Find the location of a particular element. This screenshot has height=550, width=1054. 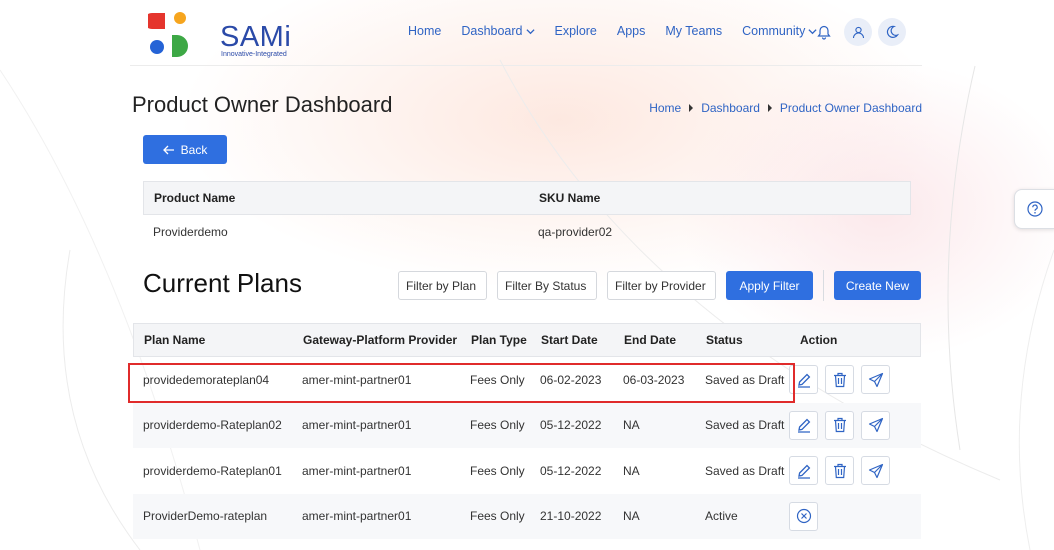

apply-filter-button: Apply Filter is located at coordinates (769, 285).